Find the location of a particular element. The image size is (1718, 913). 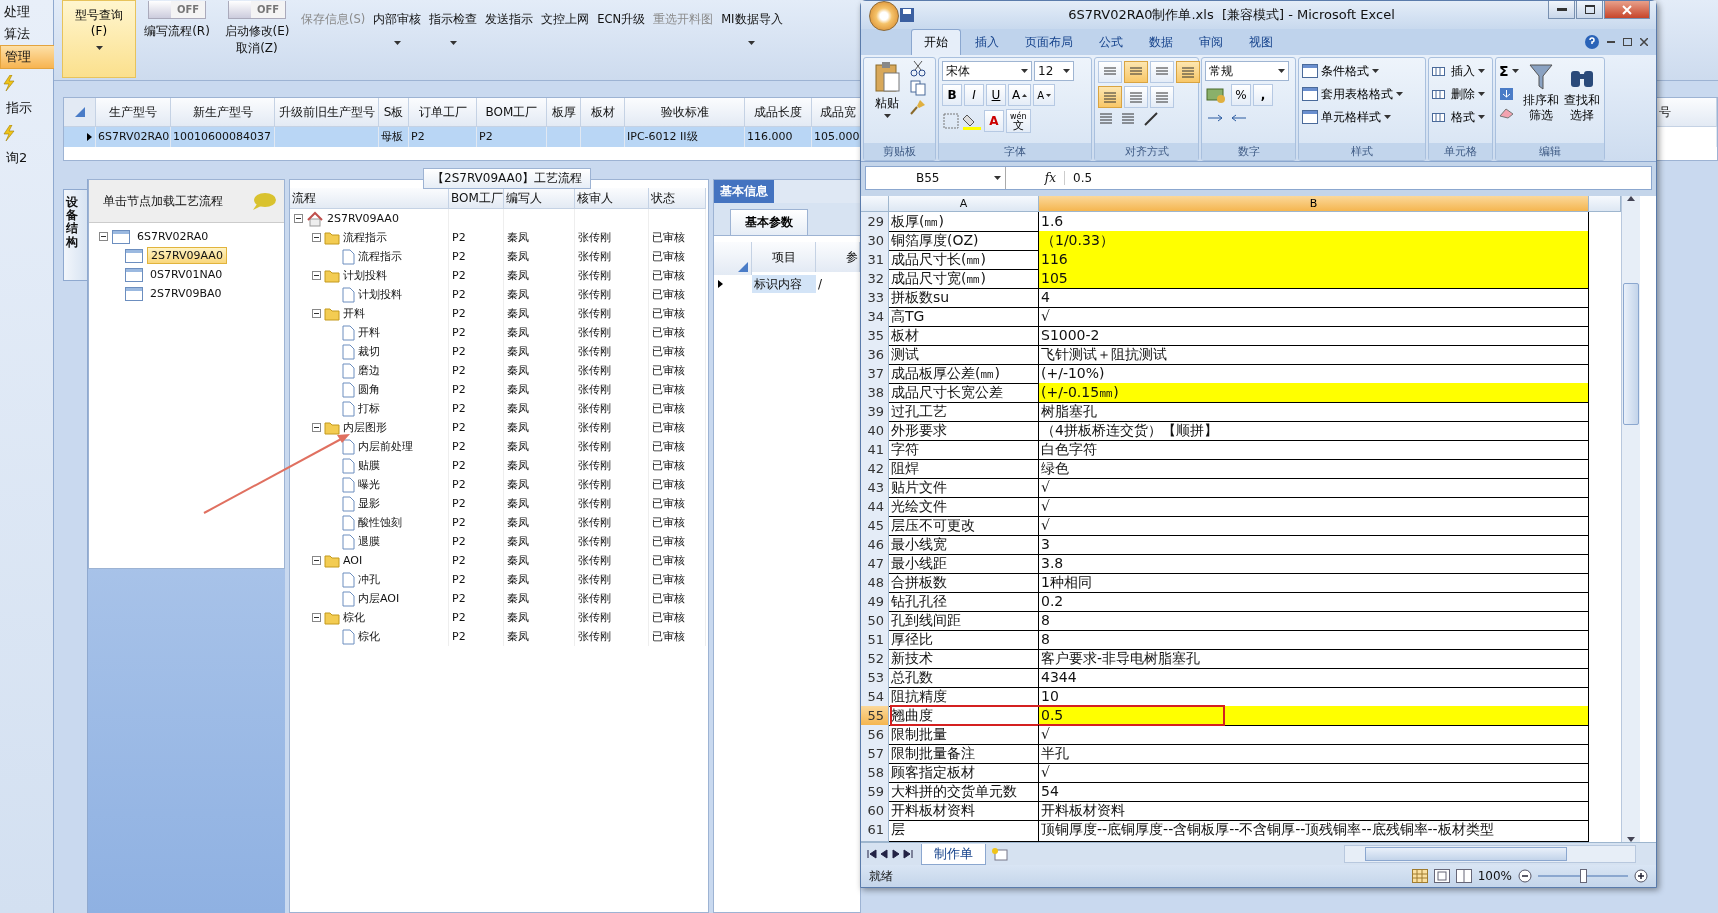

percent-button: % is located at coordinates (1241, 95).